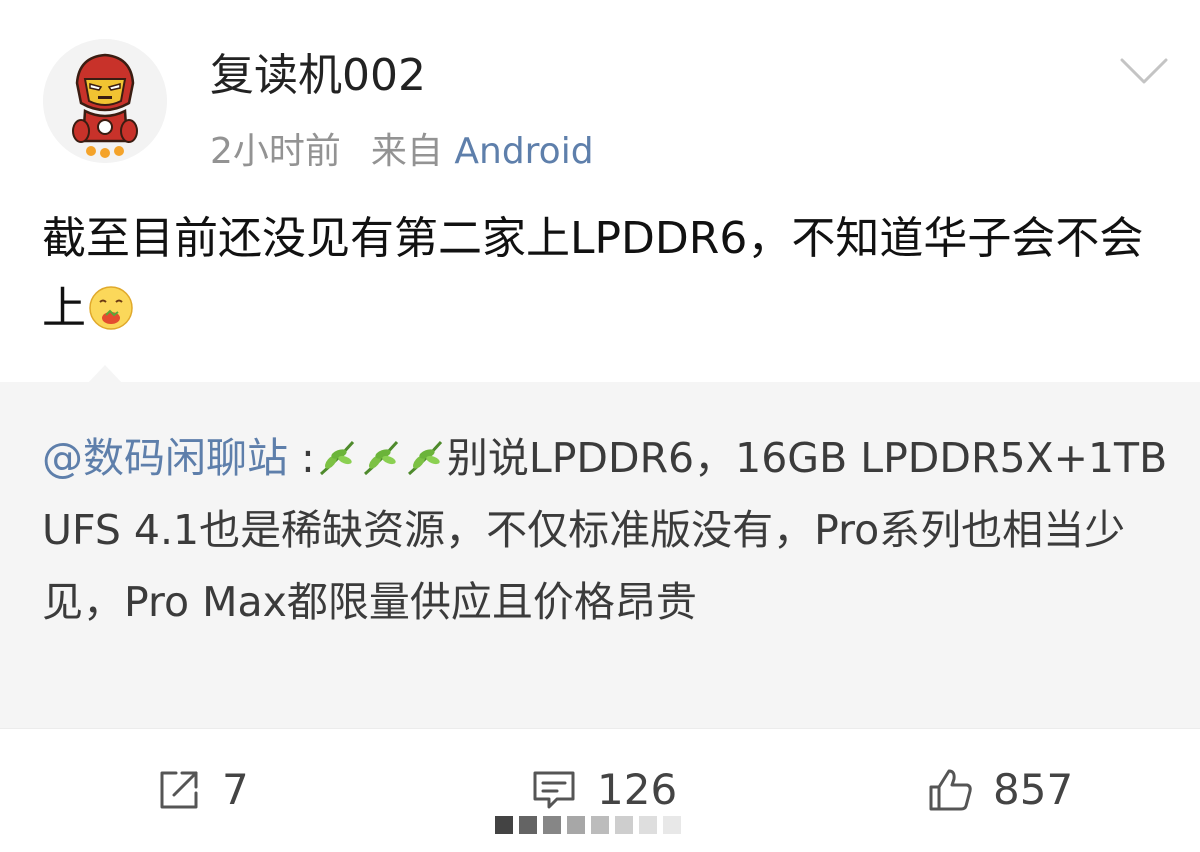 The image size is (1200, 852). I want to click on iron-man-avatar-icon, so click(105, 101).